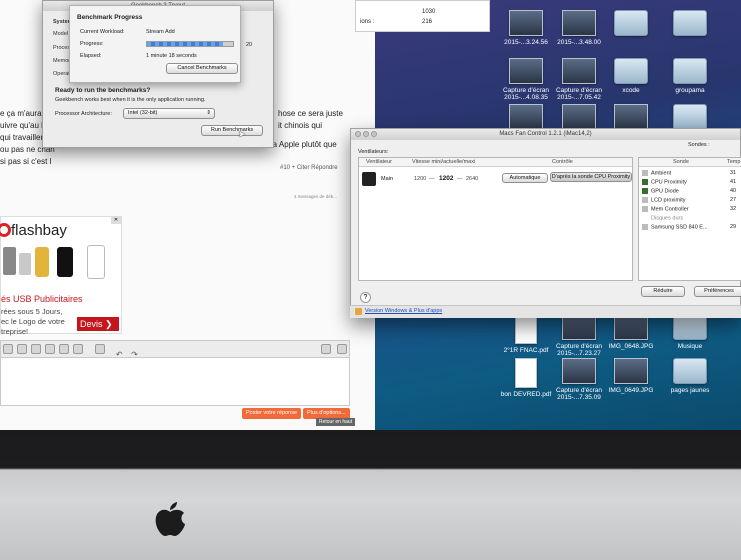  Describe the element at coordinates (668, 200) in the screenshot. I see `sensor-name: LCD proximity` at that location.